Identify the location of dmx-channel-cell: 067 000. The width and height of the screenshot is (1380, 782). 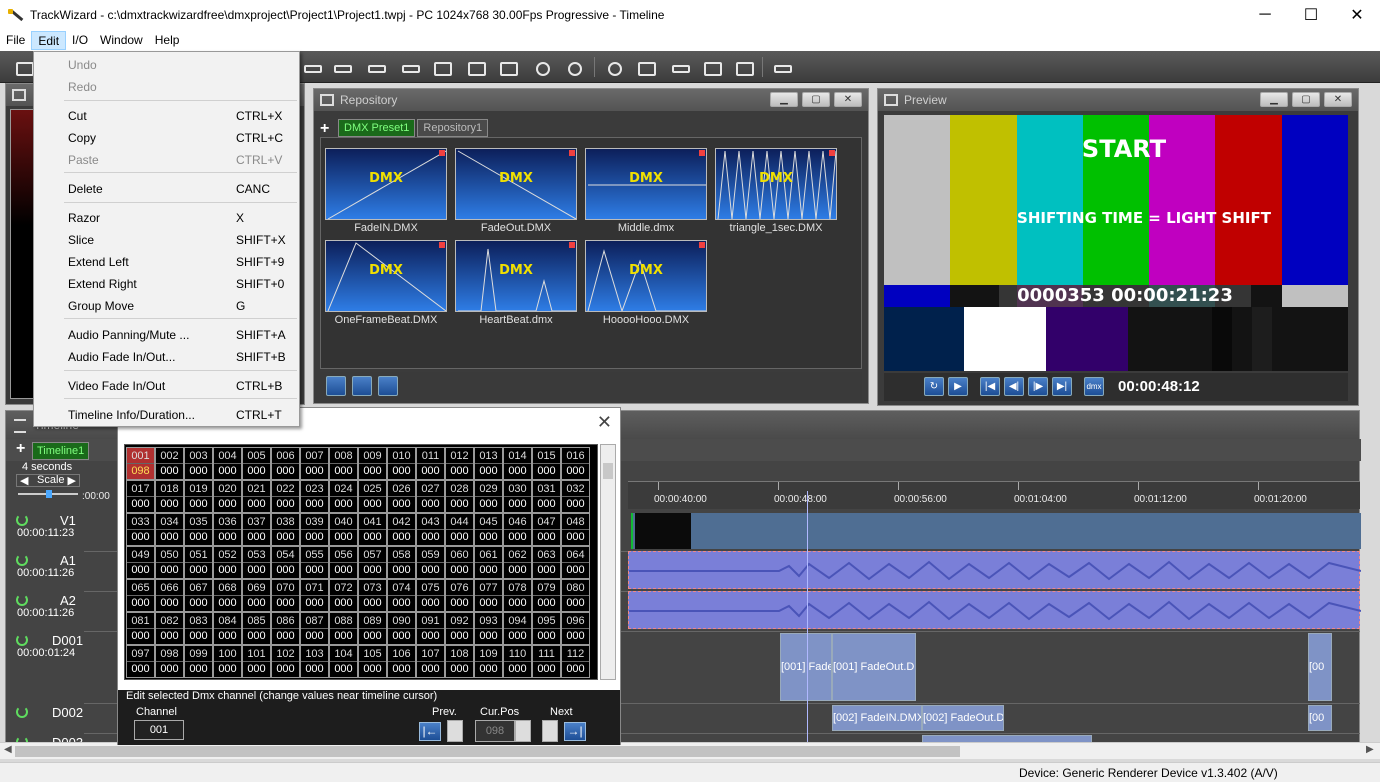
(198, 595).